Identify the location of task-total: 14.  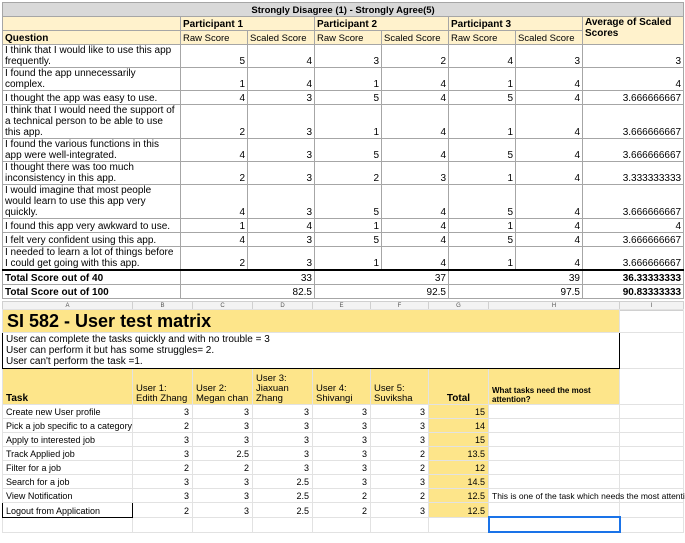
(458, 425).